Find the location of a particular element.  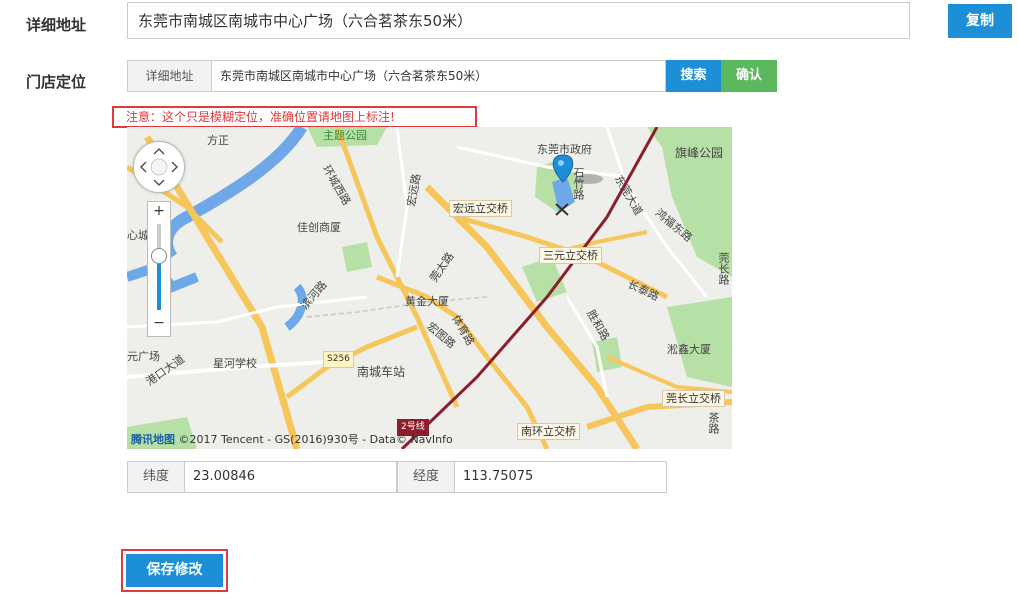

location-addon: 详细地址 is located at coordinates (169, 76).